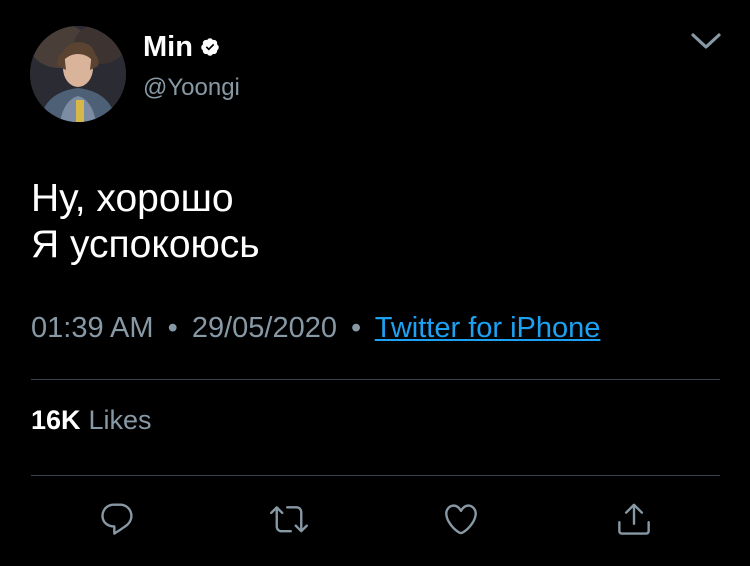  Describe the element at coordinates (706, 41) in the screenshot. I see `chevron-down-icon` at that location.